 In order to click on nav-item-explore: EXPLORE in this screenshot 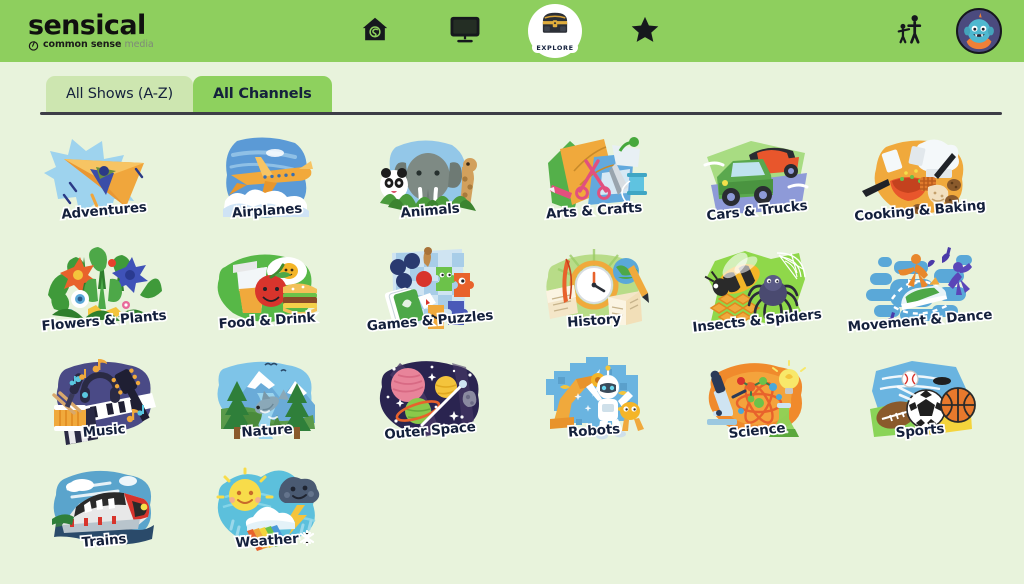, I will do `click(555, 31)`.